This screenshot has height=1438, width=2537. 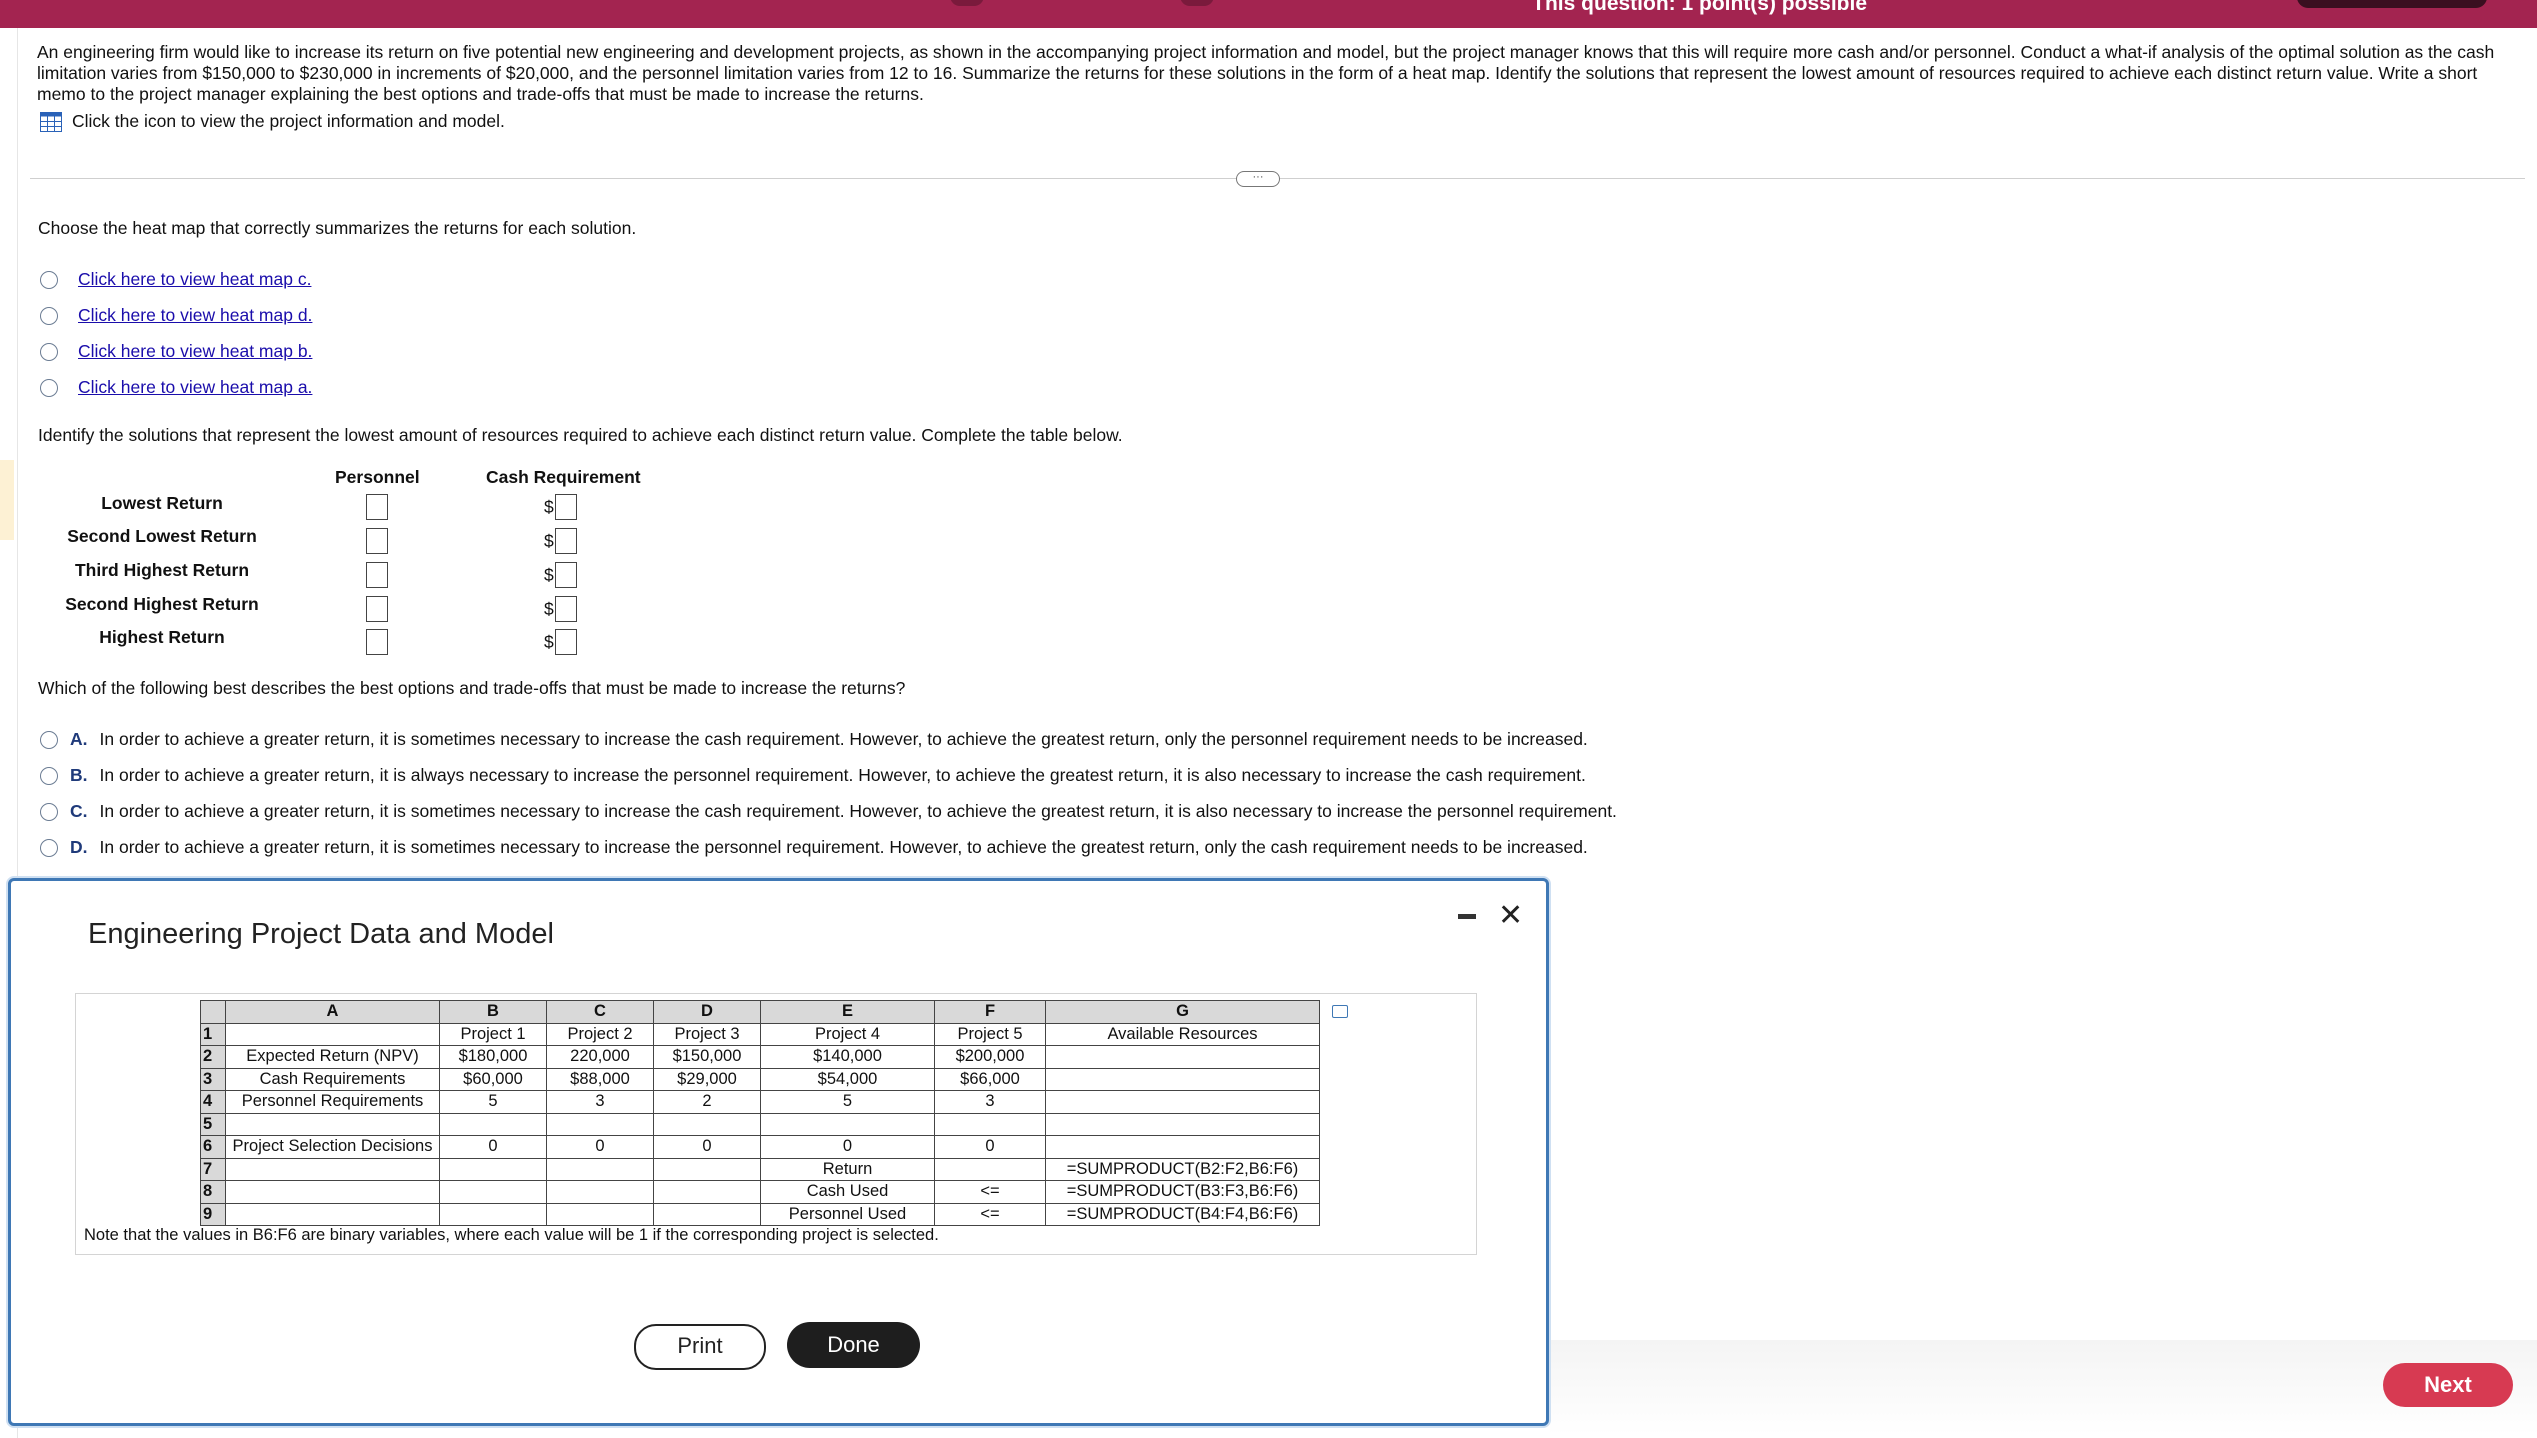 I want to click on sheet-cell: Project 5, so click(x=990, y=1034).